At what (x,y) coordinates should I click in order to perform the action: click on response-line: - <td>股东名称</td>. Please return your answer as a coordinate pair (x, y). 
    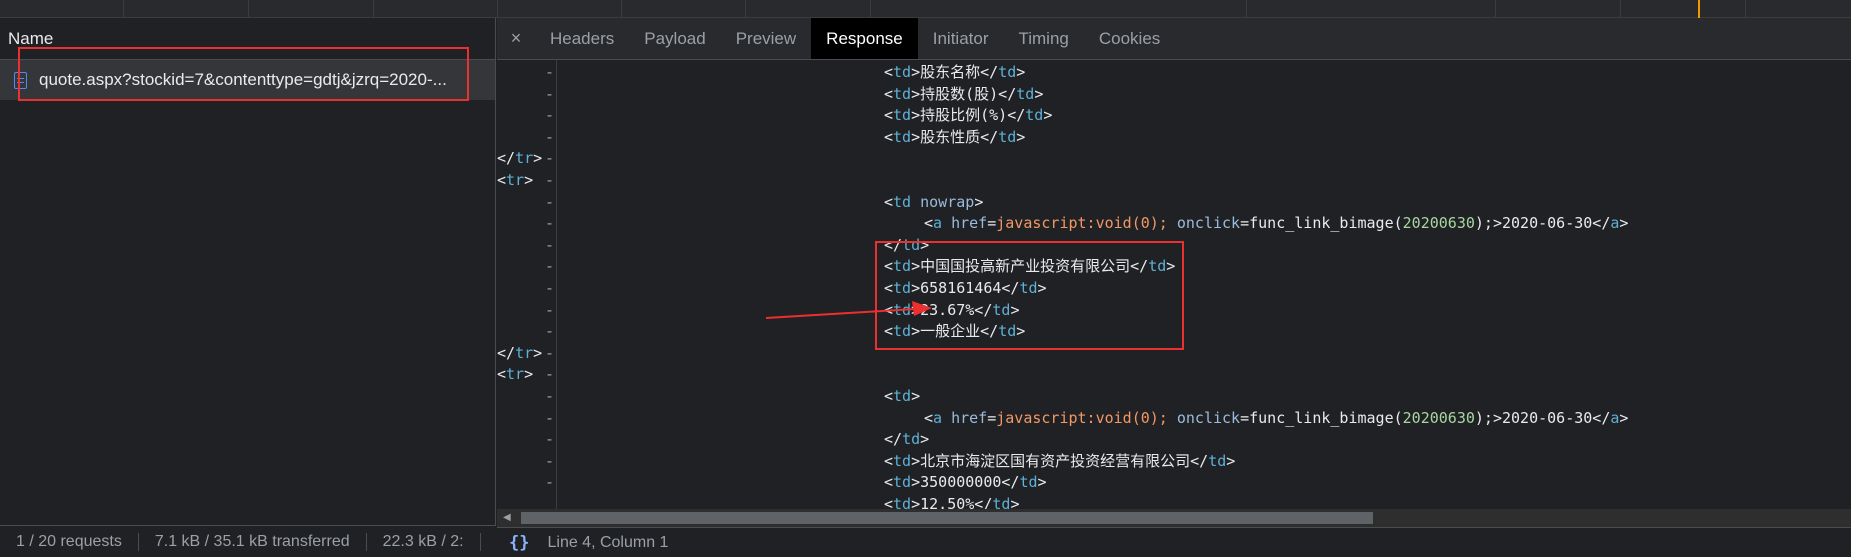
    Looking at the image, I should click on (1174, 73).